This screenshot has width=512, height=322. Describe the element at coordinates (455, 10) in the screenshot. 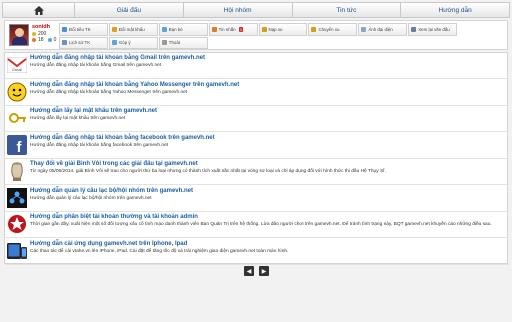

I see `nav-guides: Hướng dẫn` at that location.